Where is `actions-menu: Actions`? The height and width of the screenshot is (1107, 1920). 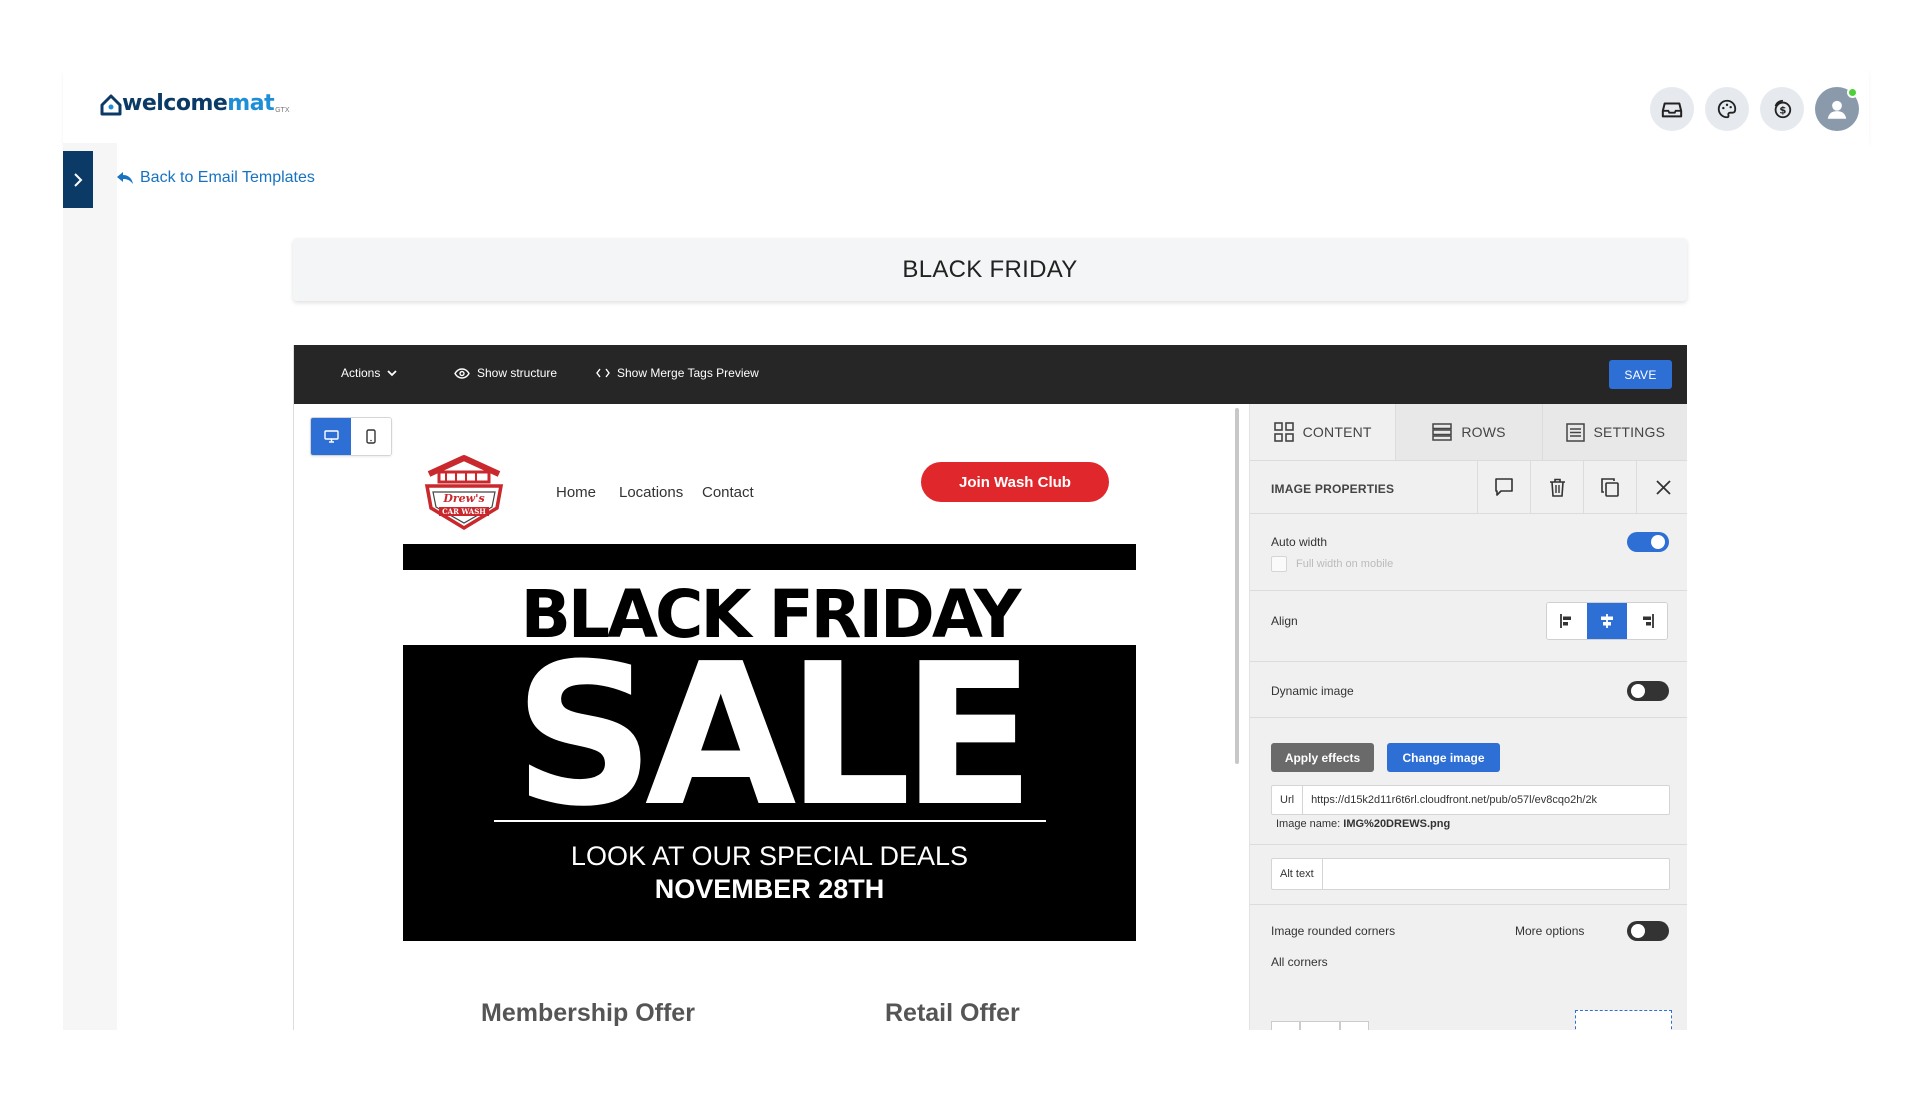
actions-menu: Actions is located at coordinates (369, 373).